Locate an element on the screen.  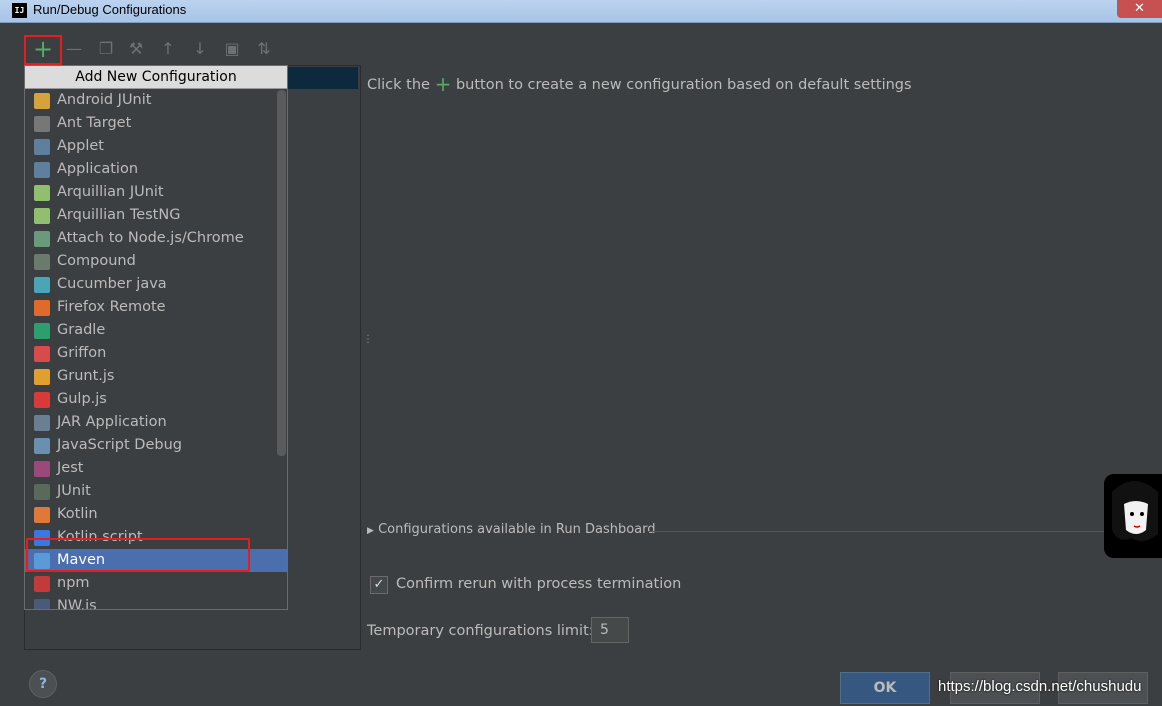
config-type-label: Gradle is located at coordinates (81, 330).